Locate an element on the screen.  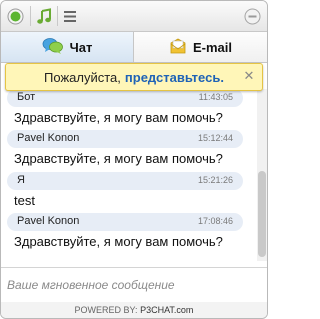
tab-chat: Чат is located at coordinates (67, 47).